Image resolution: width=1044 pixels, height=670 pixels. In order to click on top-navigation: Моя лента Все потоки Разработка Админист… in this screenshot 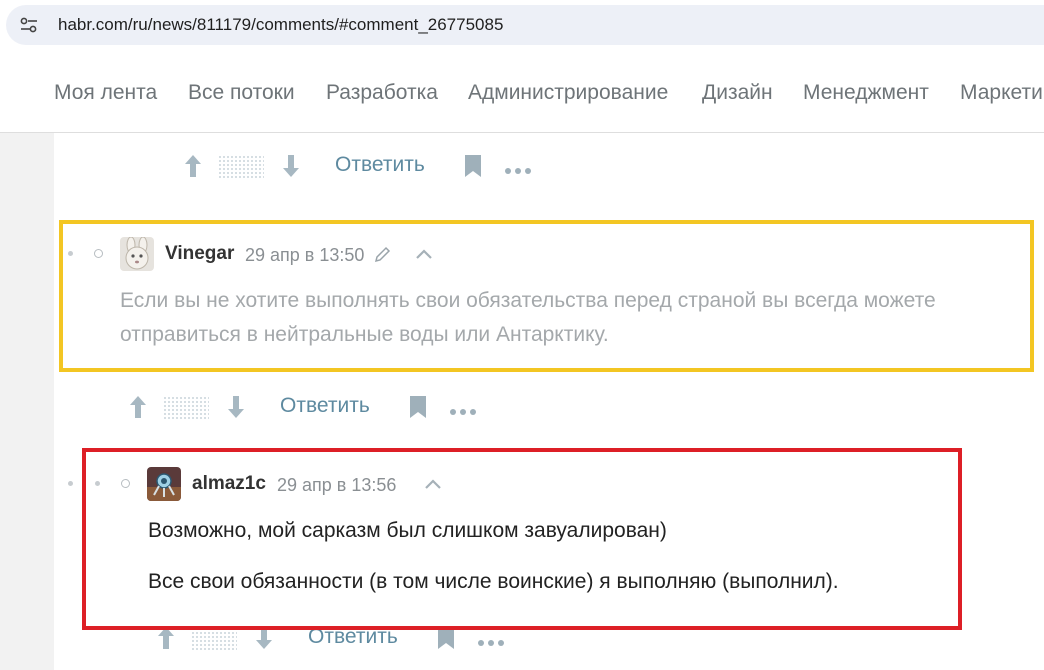, I will do `click(522, 93)`.